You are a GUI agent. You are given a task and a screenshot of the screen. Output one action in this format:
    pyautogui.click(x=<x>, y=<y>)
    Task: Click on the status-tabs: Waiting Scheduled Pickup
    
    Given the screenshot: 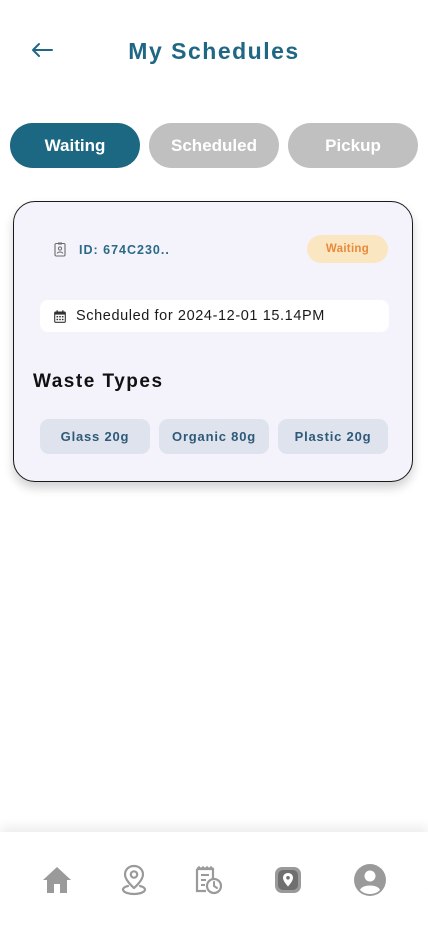 What is the action you would take?
    pyautogui.click(x=214, y=145)
    